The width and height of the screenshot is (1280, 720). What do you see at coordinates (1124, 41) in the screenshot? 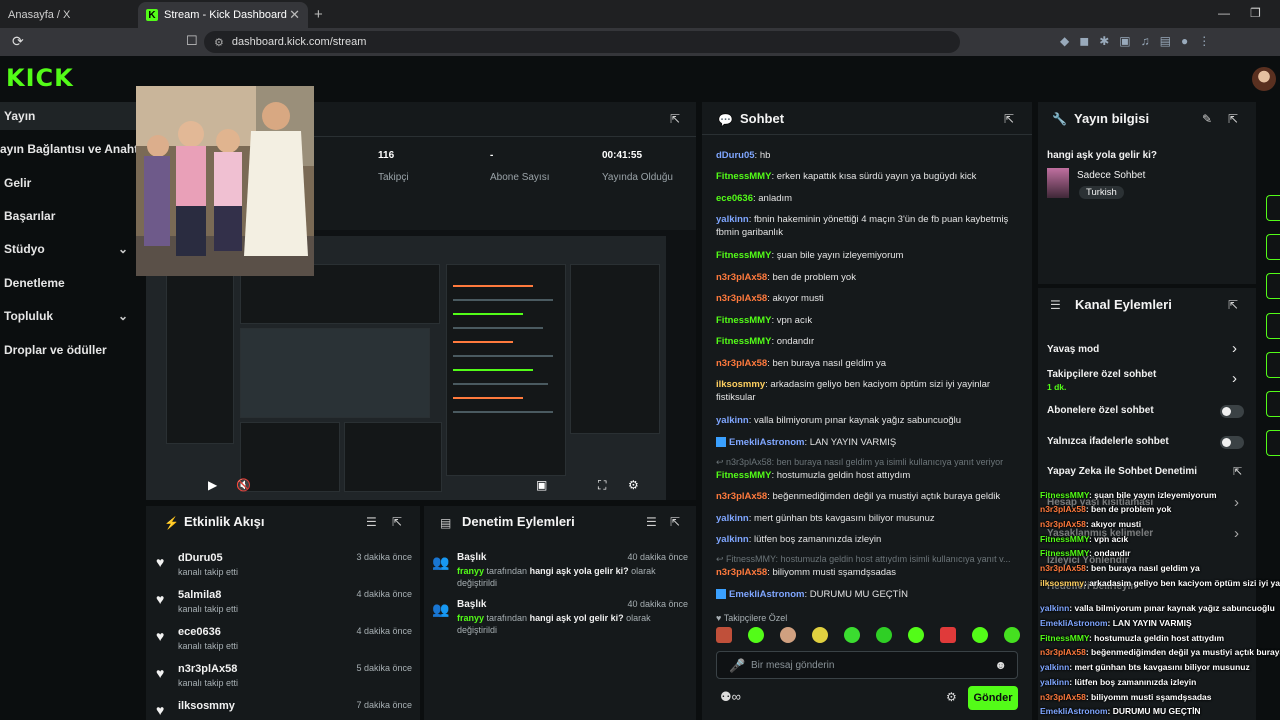
I see `extension-icon: ▣` at bounding box center [1124, 41].